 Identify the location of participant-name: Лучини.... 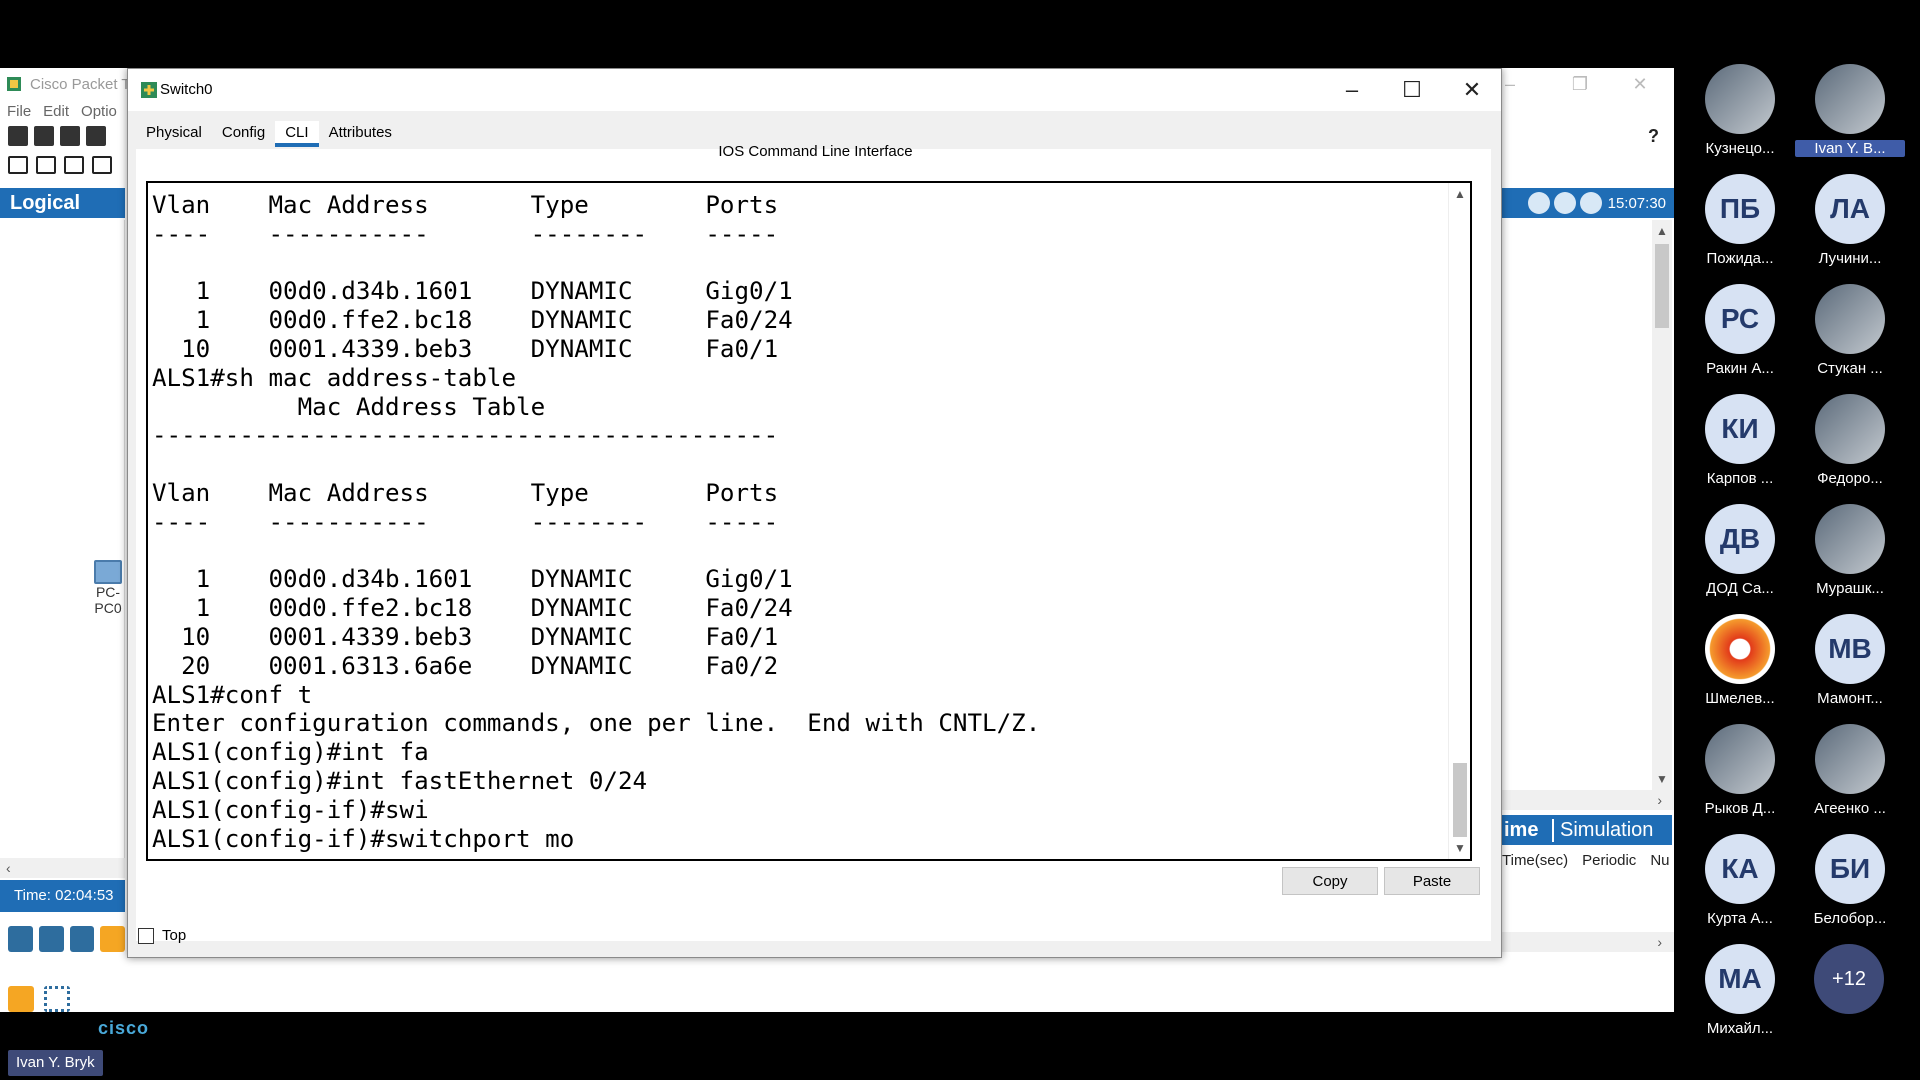
(1850, 258).